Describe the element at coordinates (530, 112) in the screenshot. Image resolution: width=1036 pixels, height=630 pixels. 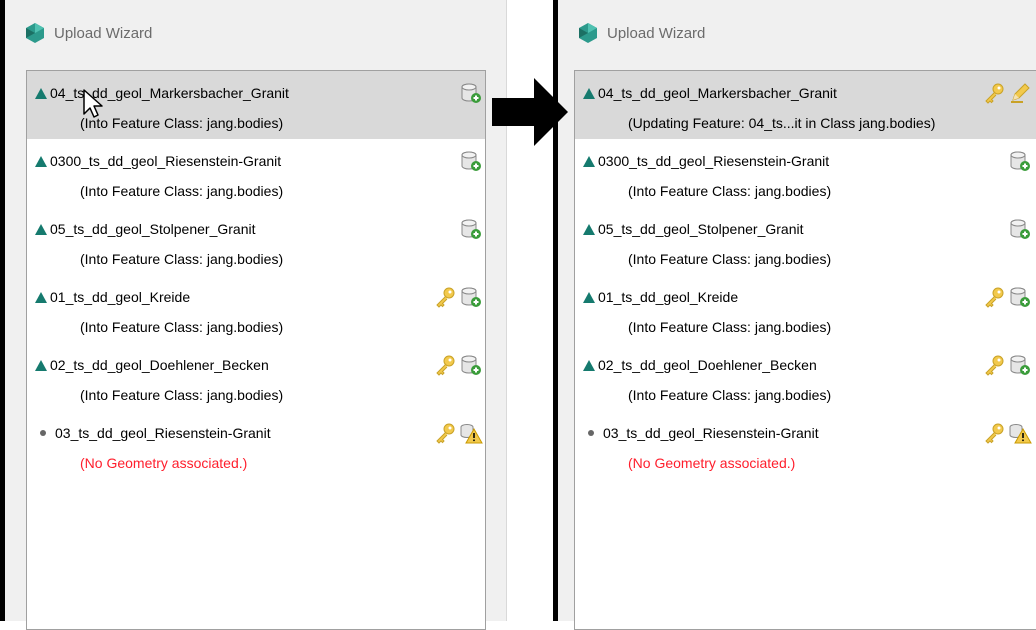
I see `transition-arrow-icon` at that location.